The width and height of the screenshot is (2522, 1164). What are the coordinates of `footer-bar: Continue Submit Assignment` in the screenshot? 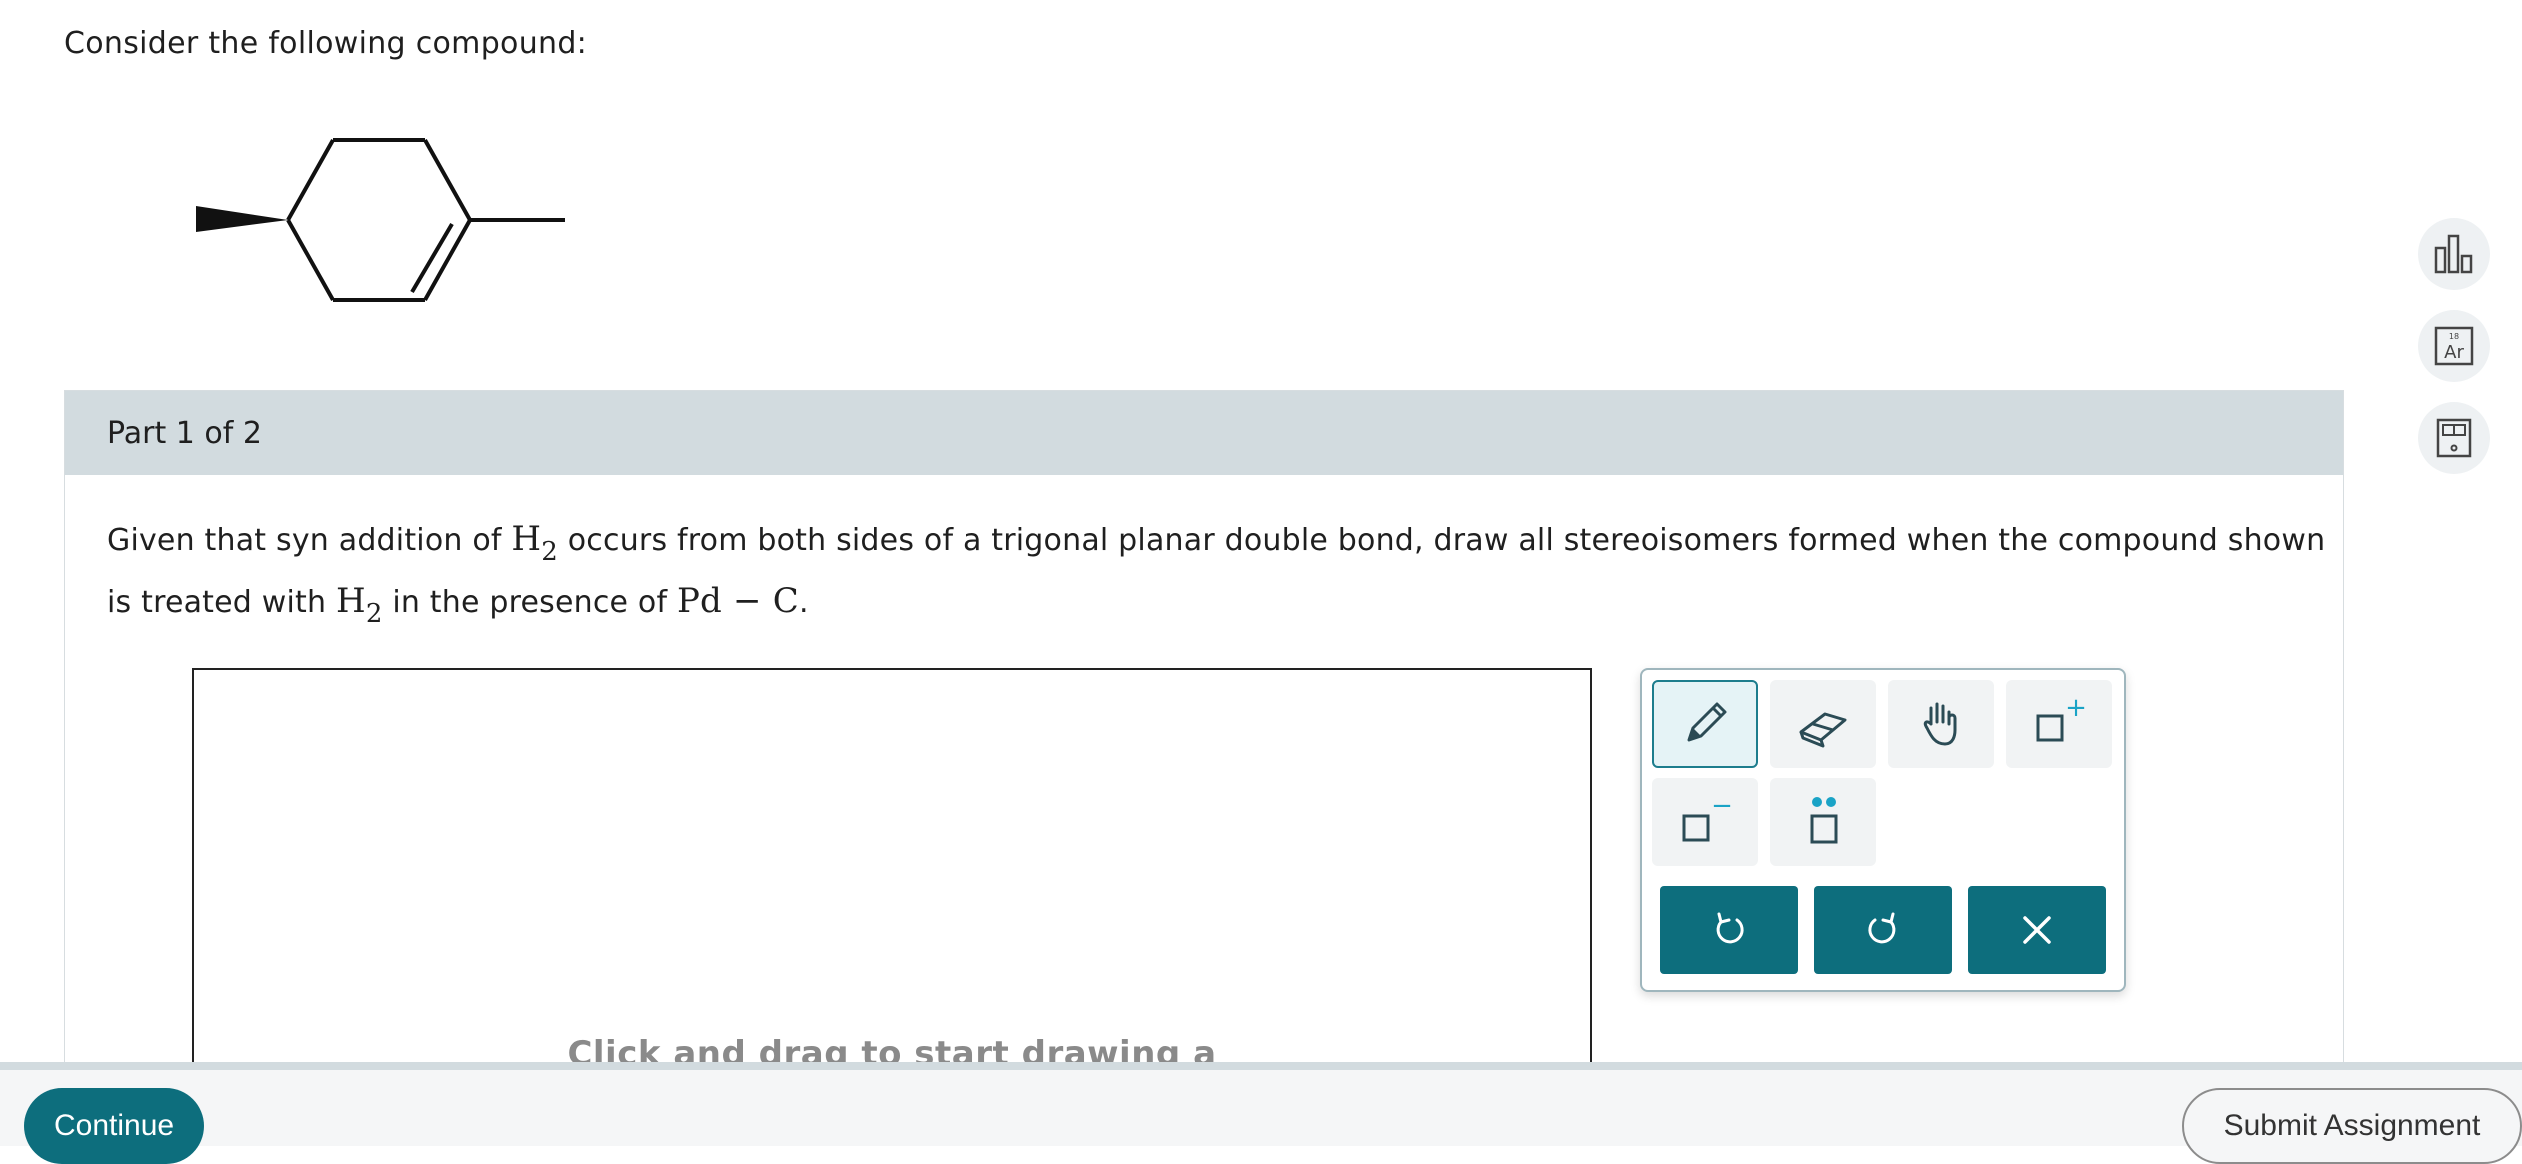 It's located at (1261, 1113).